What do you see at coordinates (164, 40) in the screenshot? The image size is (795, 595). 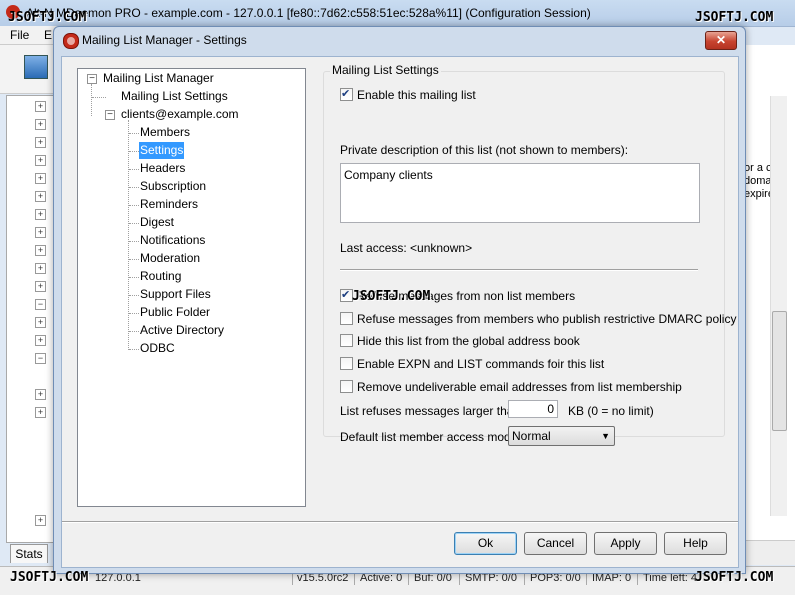 I see `dialog-title: Mailing List Manager - Settings` at bounding box center [164, 40].